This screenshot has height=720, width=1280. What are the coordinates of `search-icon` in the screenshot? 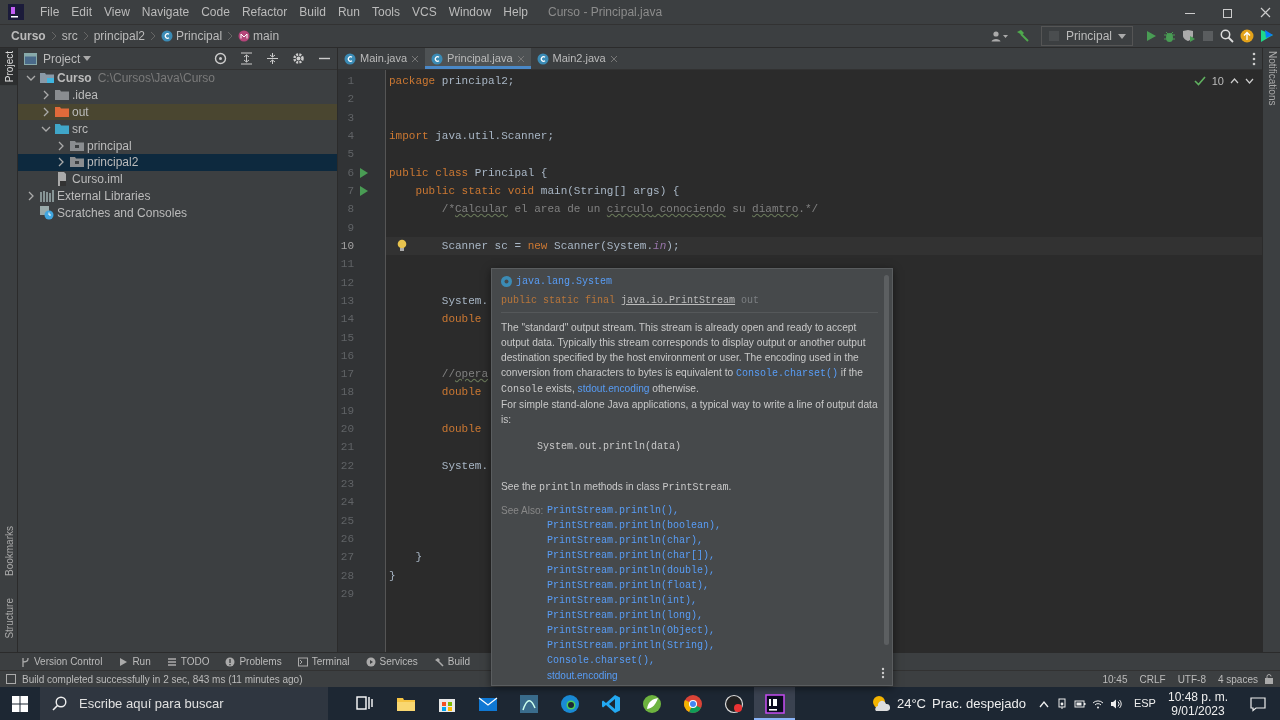 It's located at (1227, 36).